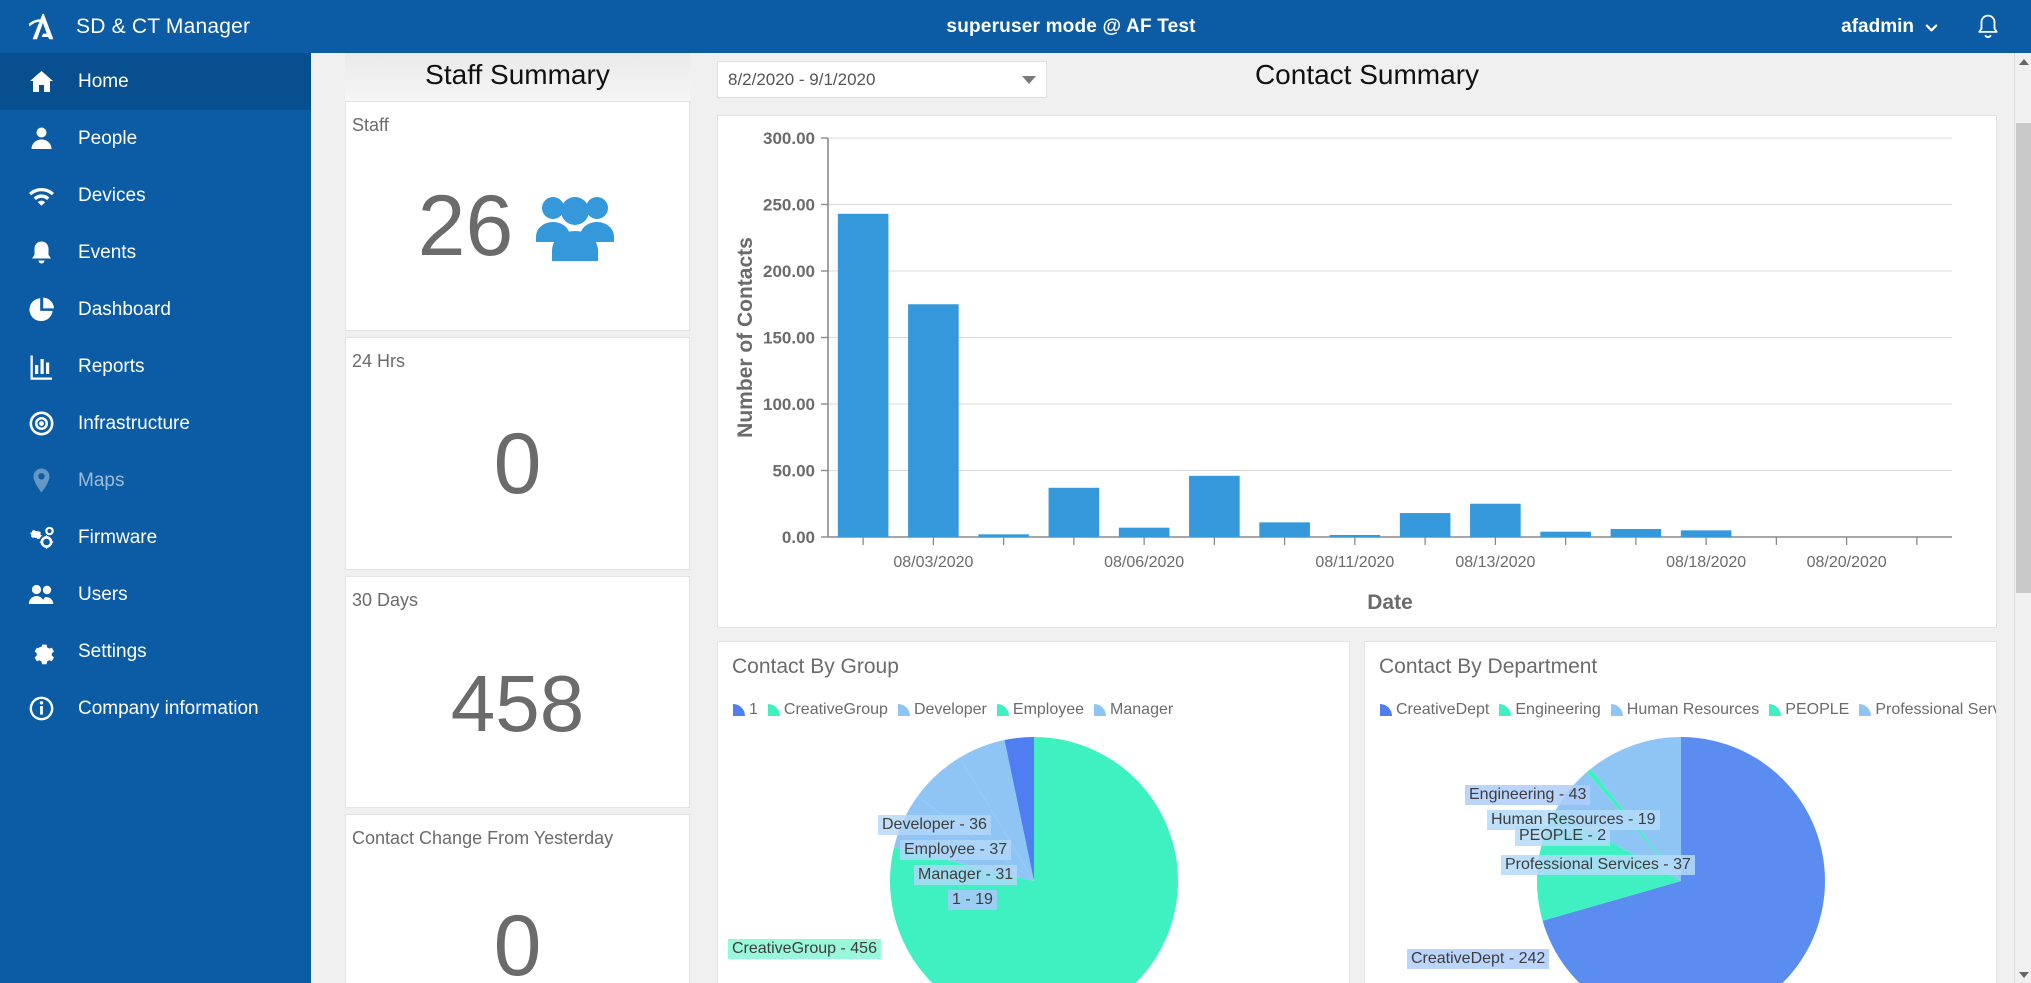 Image resolution: width=2031 pixels, height=983 pixels. Describe the element at coordinates (753, 709) in the screenshot. I see `legend-label: 1` at that location.